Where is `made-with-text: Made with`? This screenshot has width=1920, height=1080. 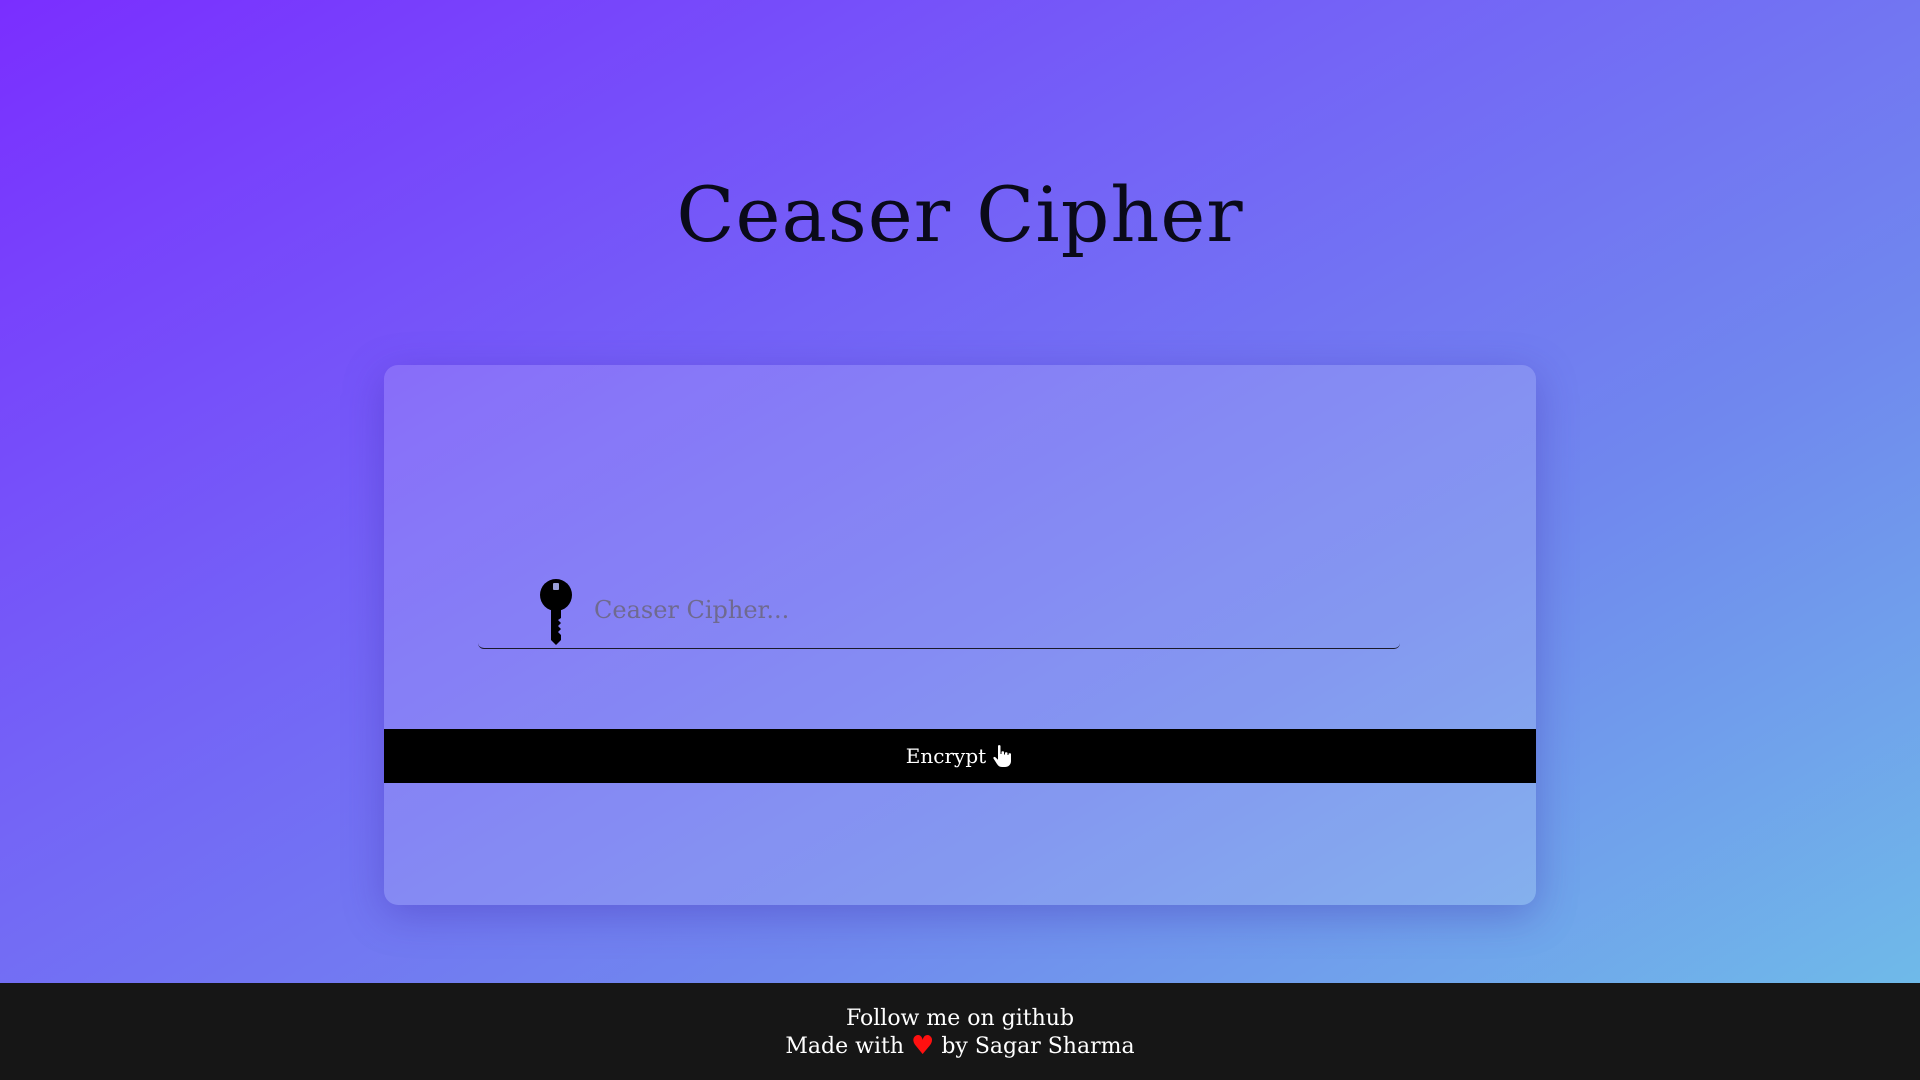 made-with-text: Made with is located at coordinates (845, 1046).